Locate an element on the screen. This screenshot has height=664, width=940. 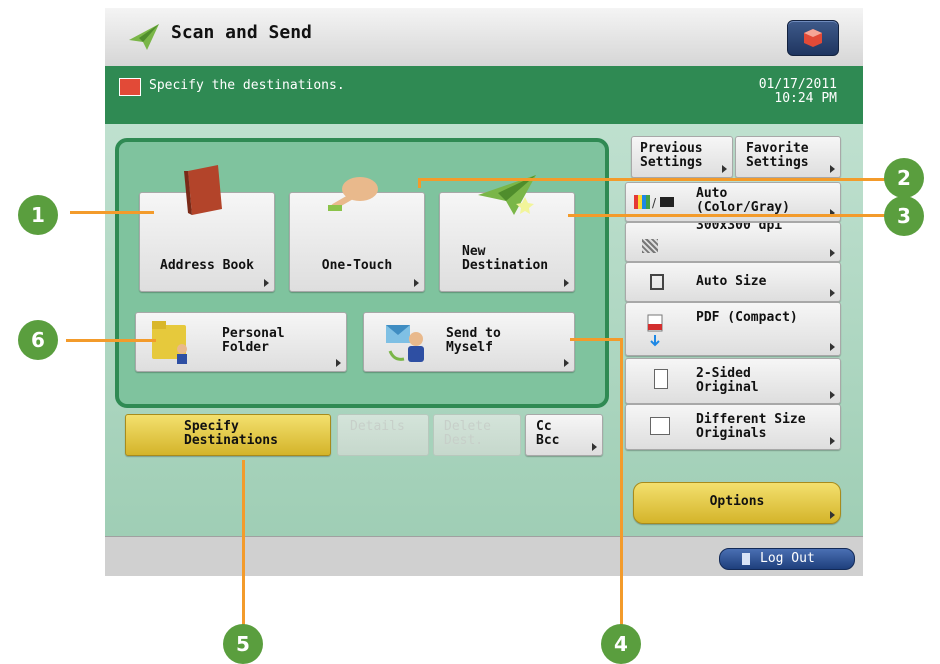
cc-bcc-label: Cc Bcc is located at coordinates (547, 434).